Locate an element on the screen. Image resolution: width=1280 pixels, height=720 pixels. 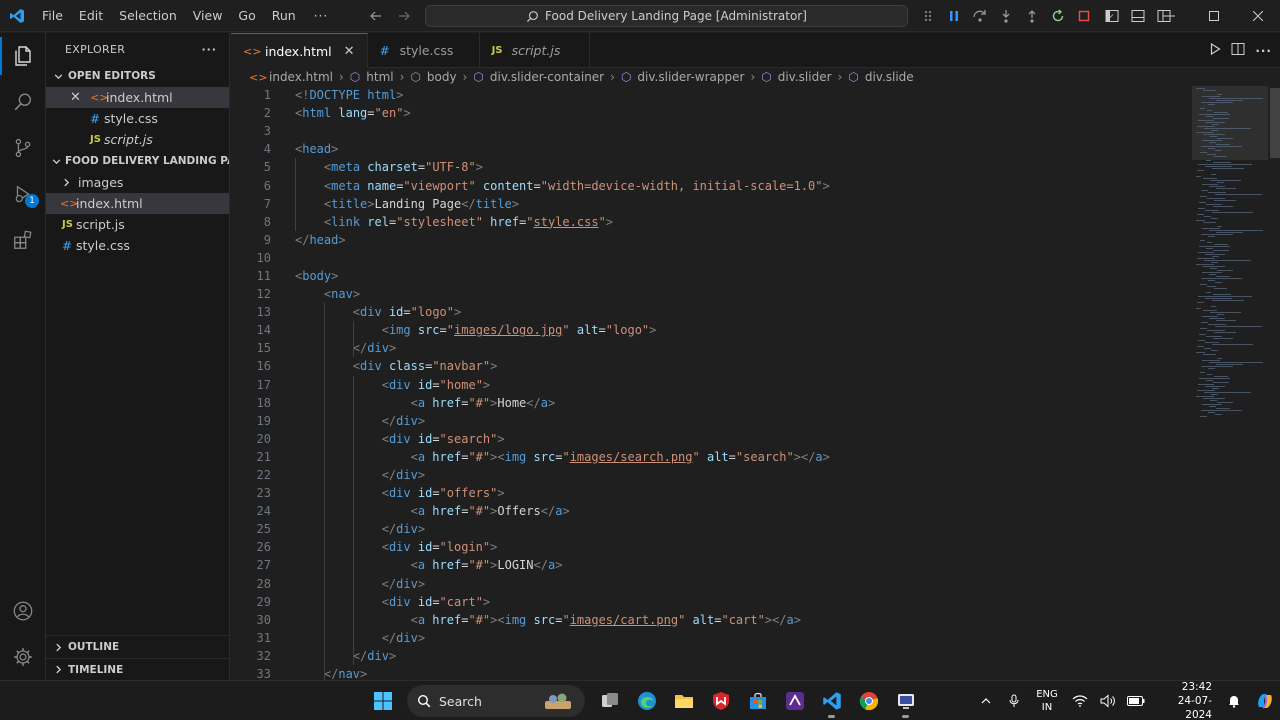
code-line: 23 <div id="offers"> is located at coordinates (711, 493).